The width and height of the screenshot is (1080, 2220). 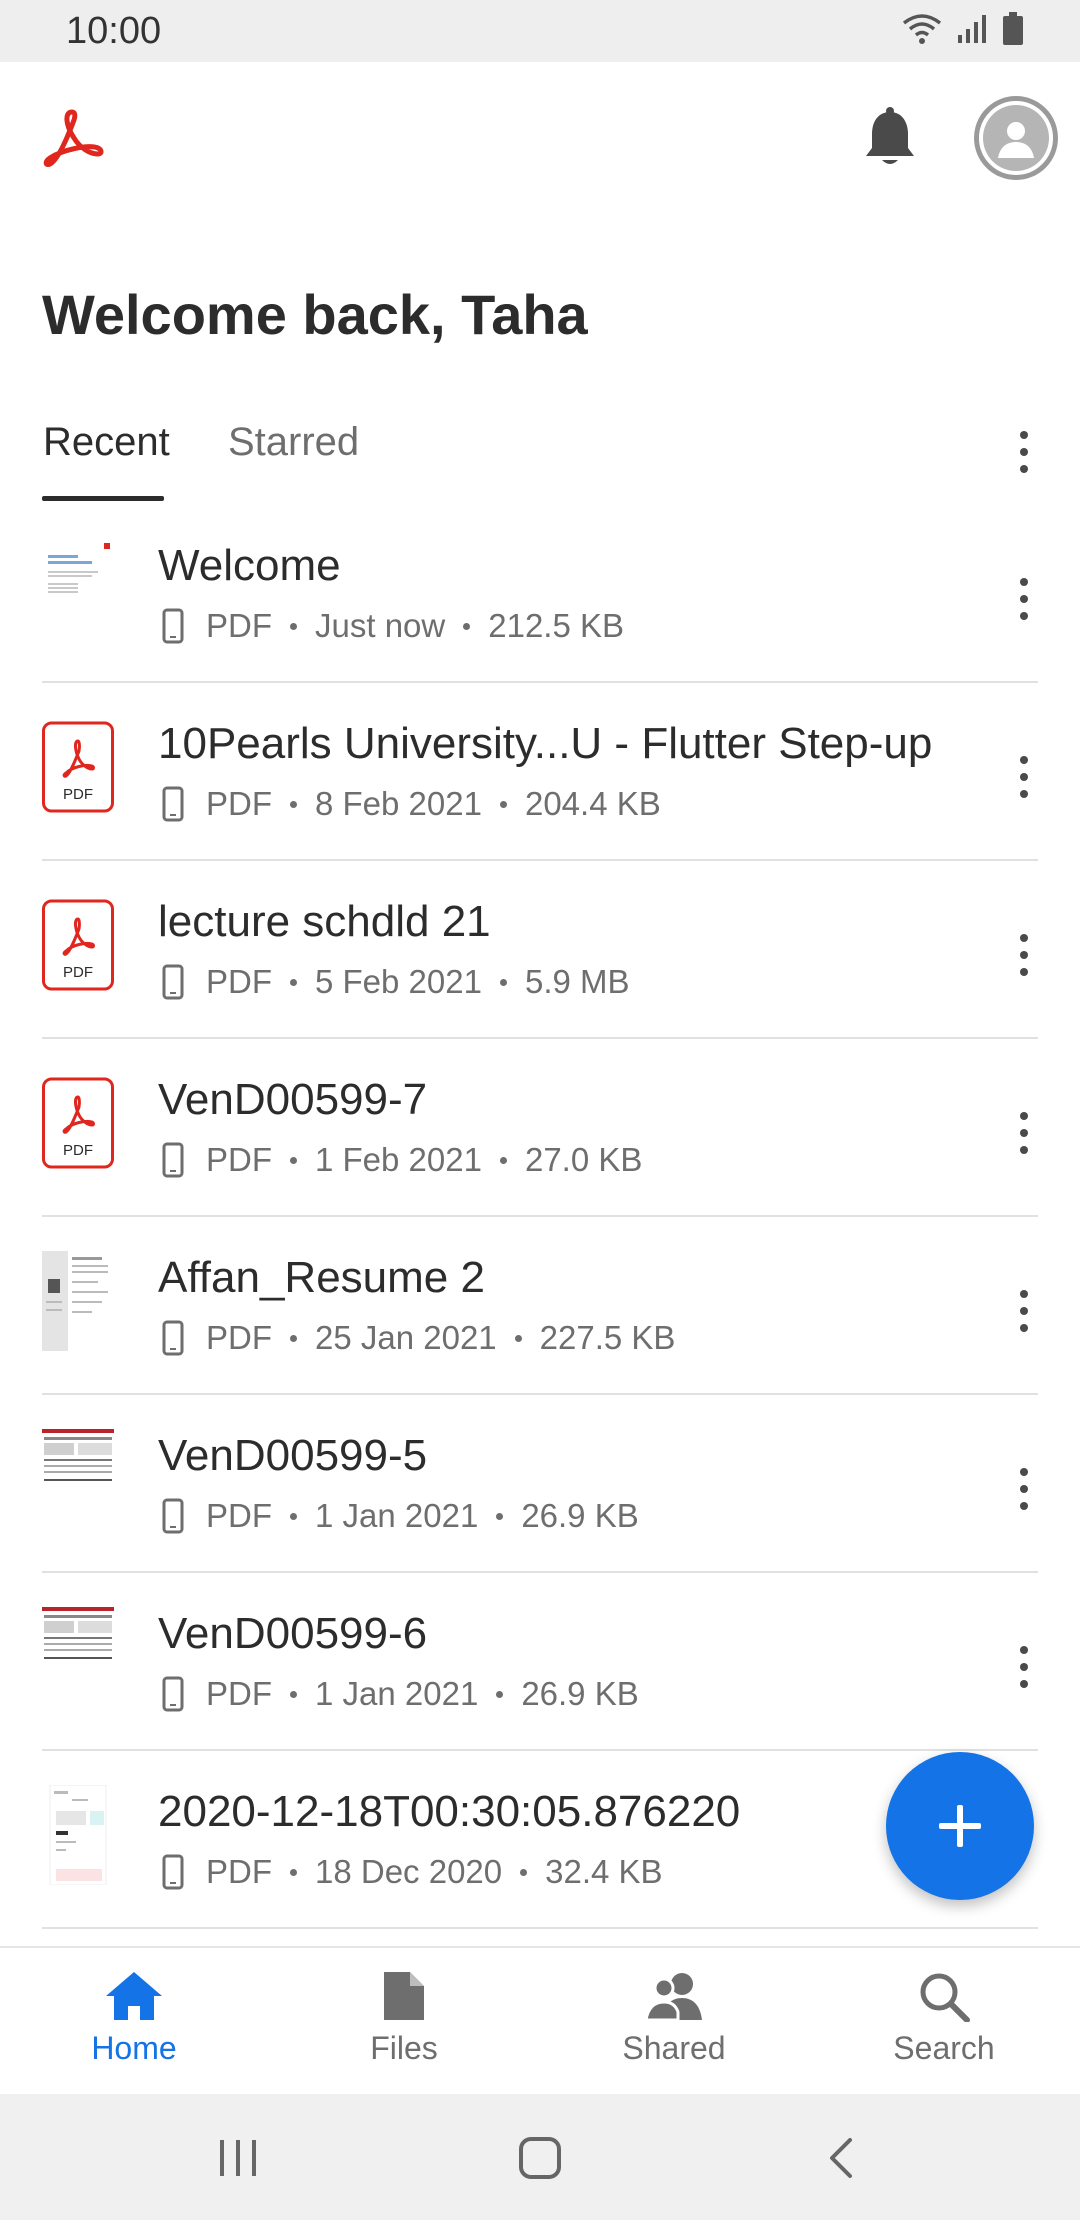 I want to click on active-tab-indicator, so click(x=103, y=498).